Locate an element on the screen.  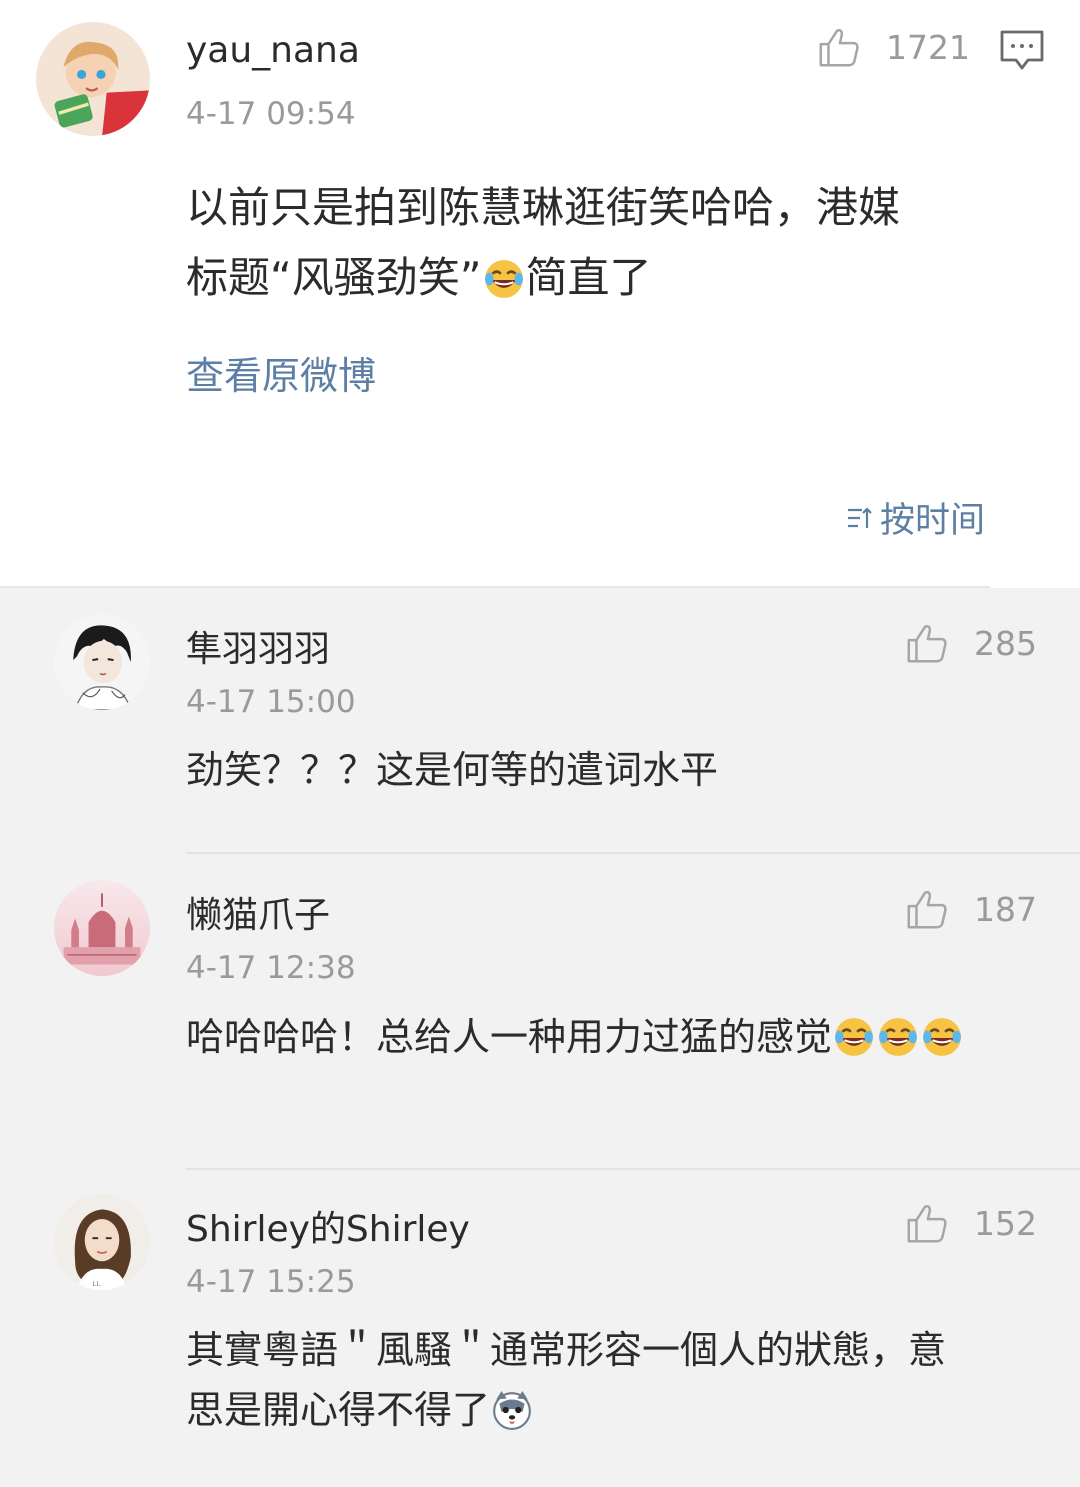
like-count: 152 is located at coordinates (1005, 1223).